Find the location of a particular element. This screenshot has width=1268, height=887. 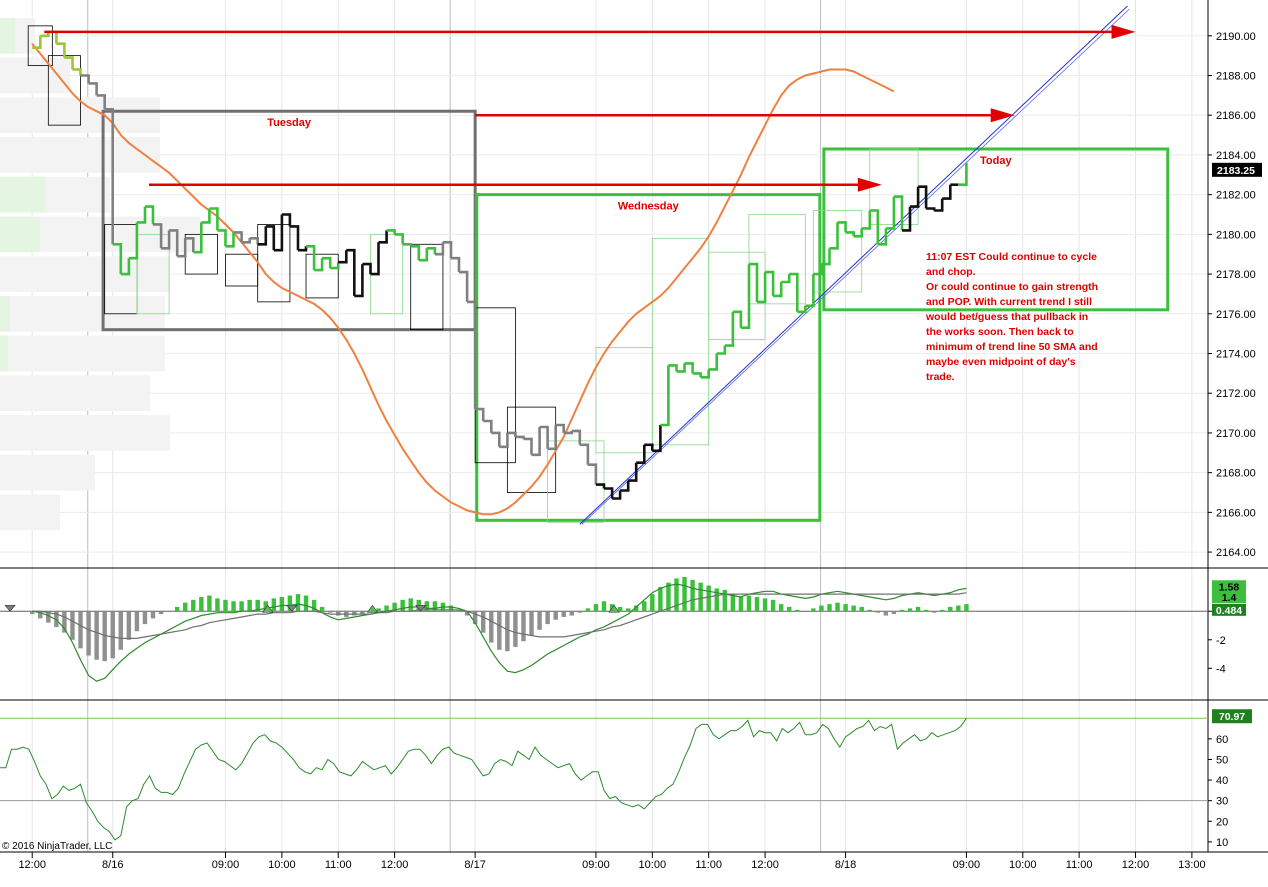

macd-panel is located at coordinates (604, 629).